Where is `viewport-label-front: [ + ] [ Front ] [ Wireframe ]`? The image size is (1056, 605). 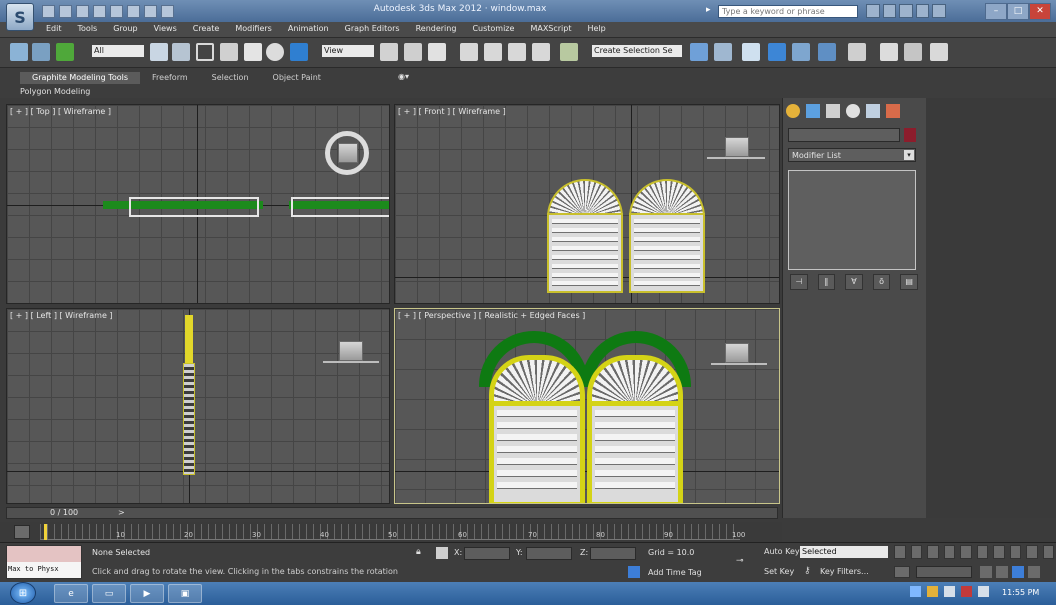 viewport-label-front: [ + ] [ Front ] [ Wireframe ] is located at coordinates (452, 111).